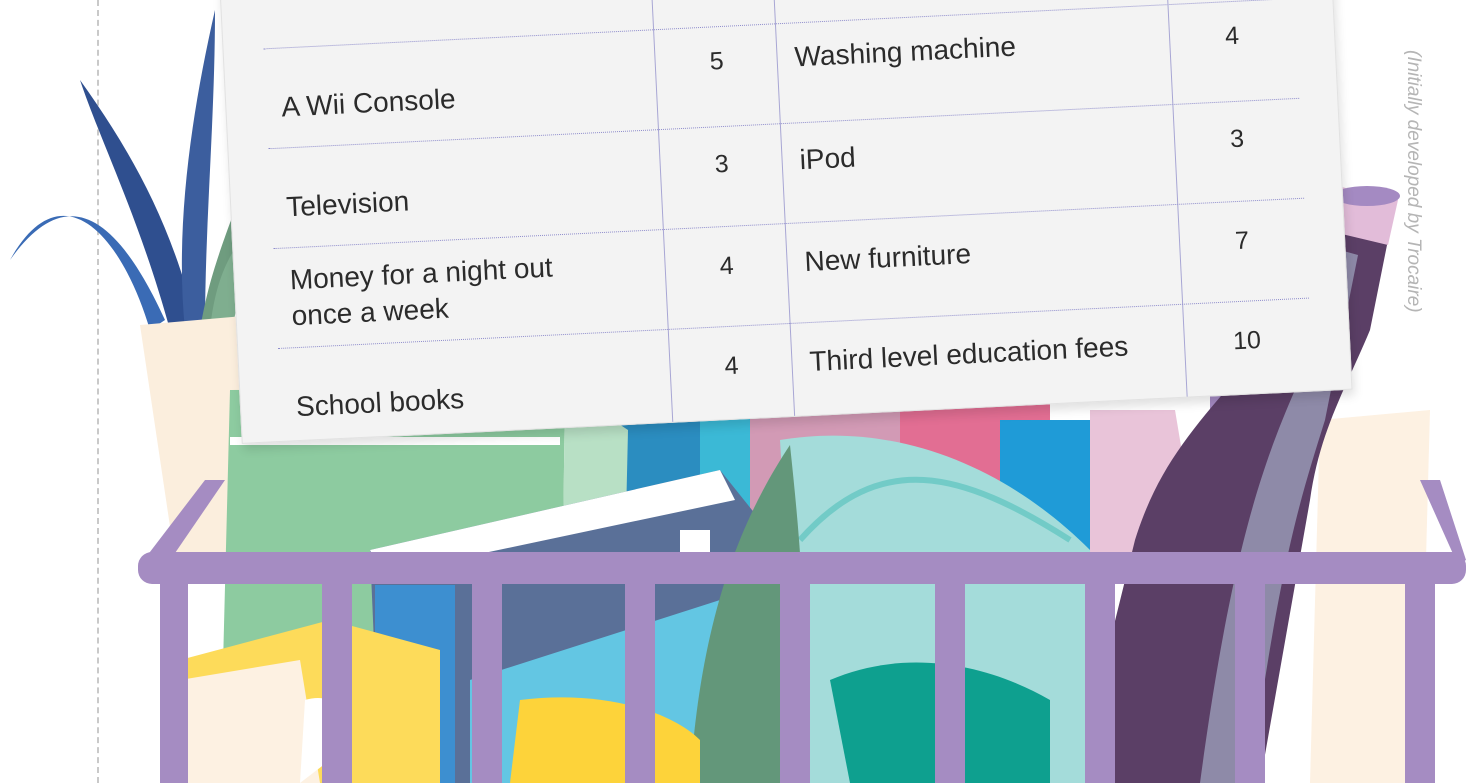 This screenshot has width=1466, height=783. Describe the element at coordinates (1413, 181) in the screenshot. I see `credit-text: (Initially developed by Trocaire)` at that location.